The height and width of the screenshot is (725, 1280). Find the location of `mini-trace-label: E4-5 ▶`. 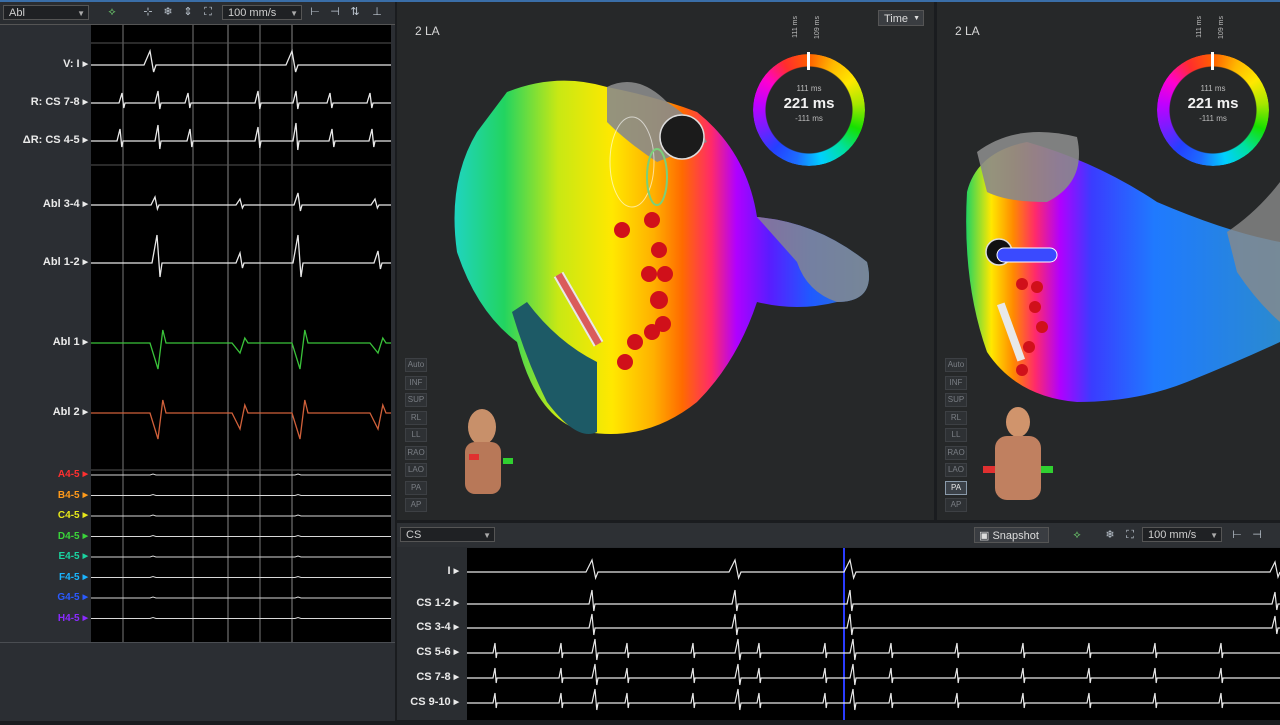

mini-trace-label: E4-5 ▶ is located at coordinates (44, 556).